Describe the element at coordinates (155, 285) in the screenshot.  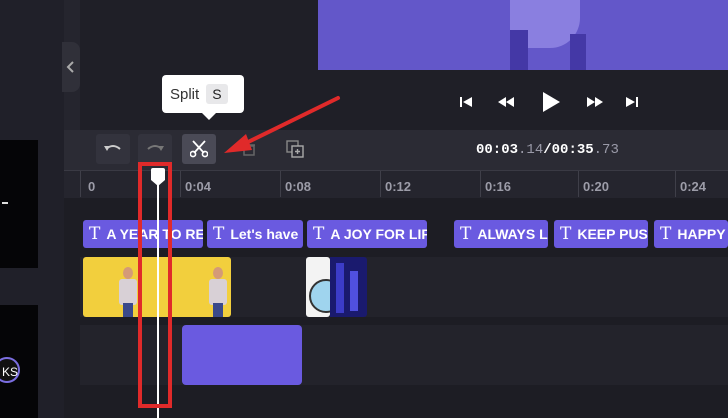
I see `annotation-highlight-box` at that location.